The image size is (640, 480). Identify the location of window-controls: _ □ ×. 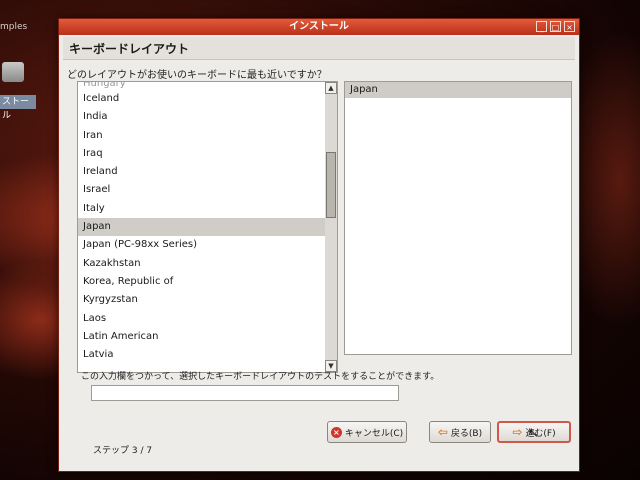
(555, 26).